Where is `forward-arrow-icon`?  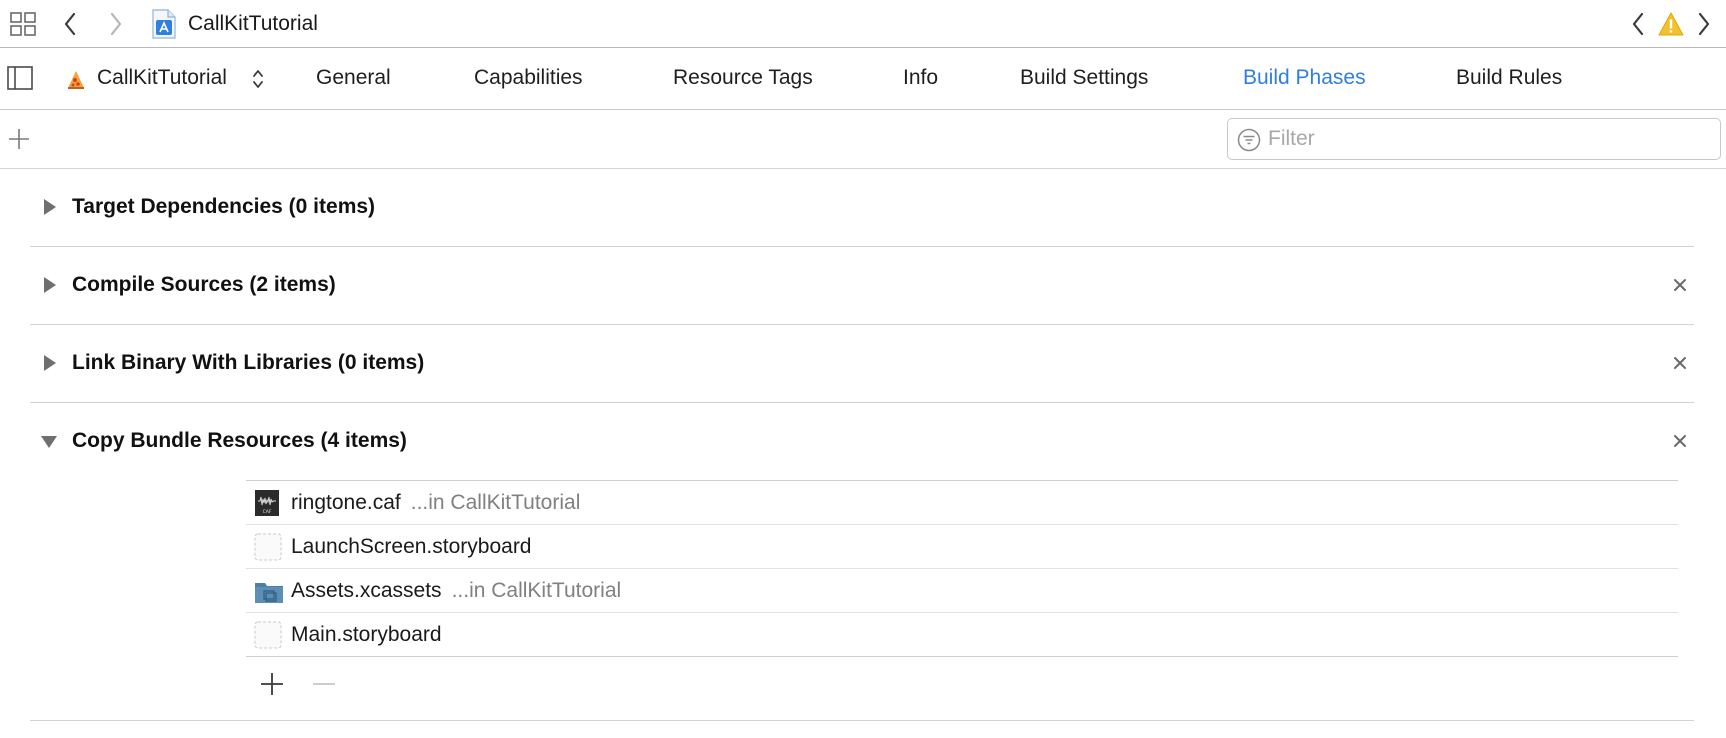
forward-arrow-icon is located at coordinates (116, 24).